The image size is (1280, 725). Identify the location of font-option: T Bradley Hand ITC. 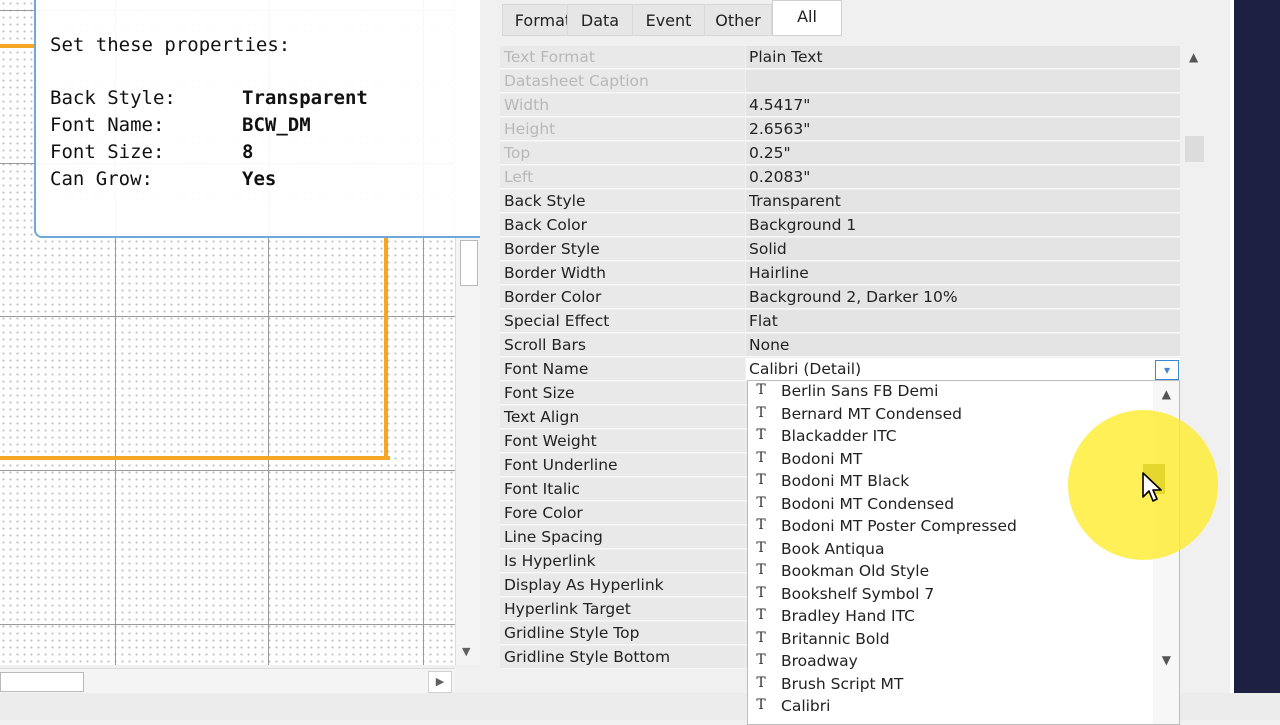
(950, 618).